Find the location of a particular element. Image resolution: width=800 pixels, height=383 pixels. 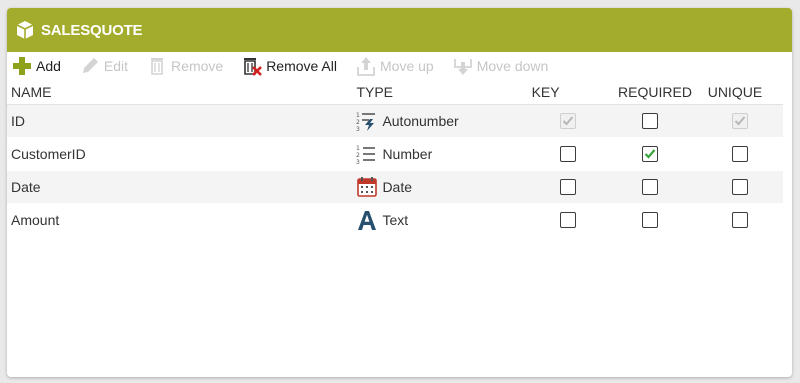

table-row: Date Date is located at coordinates (395, 187).